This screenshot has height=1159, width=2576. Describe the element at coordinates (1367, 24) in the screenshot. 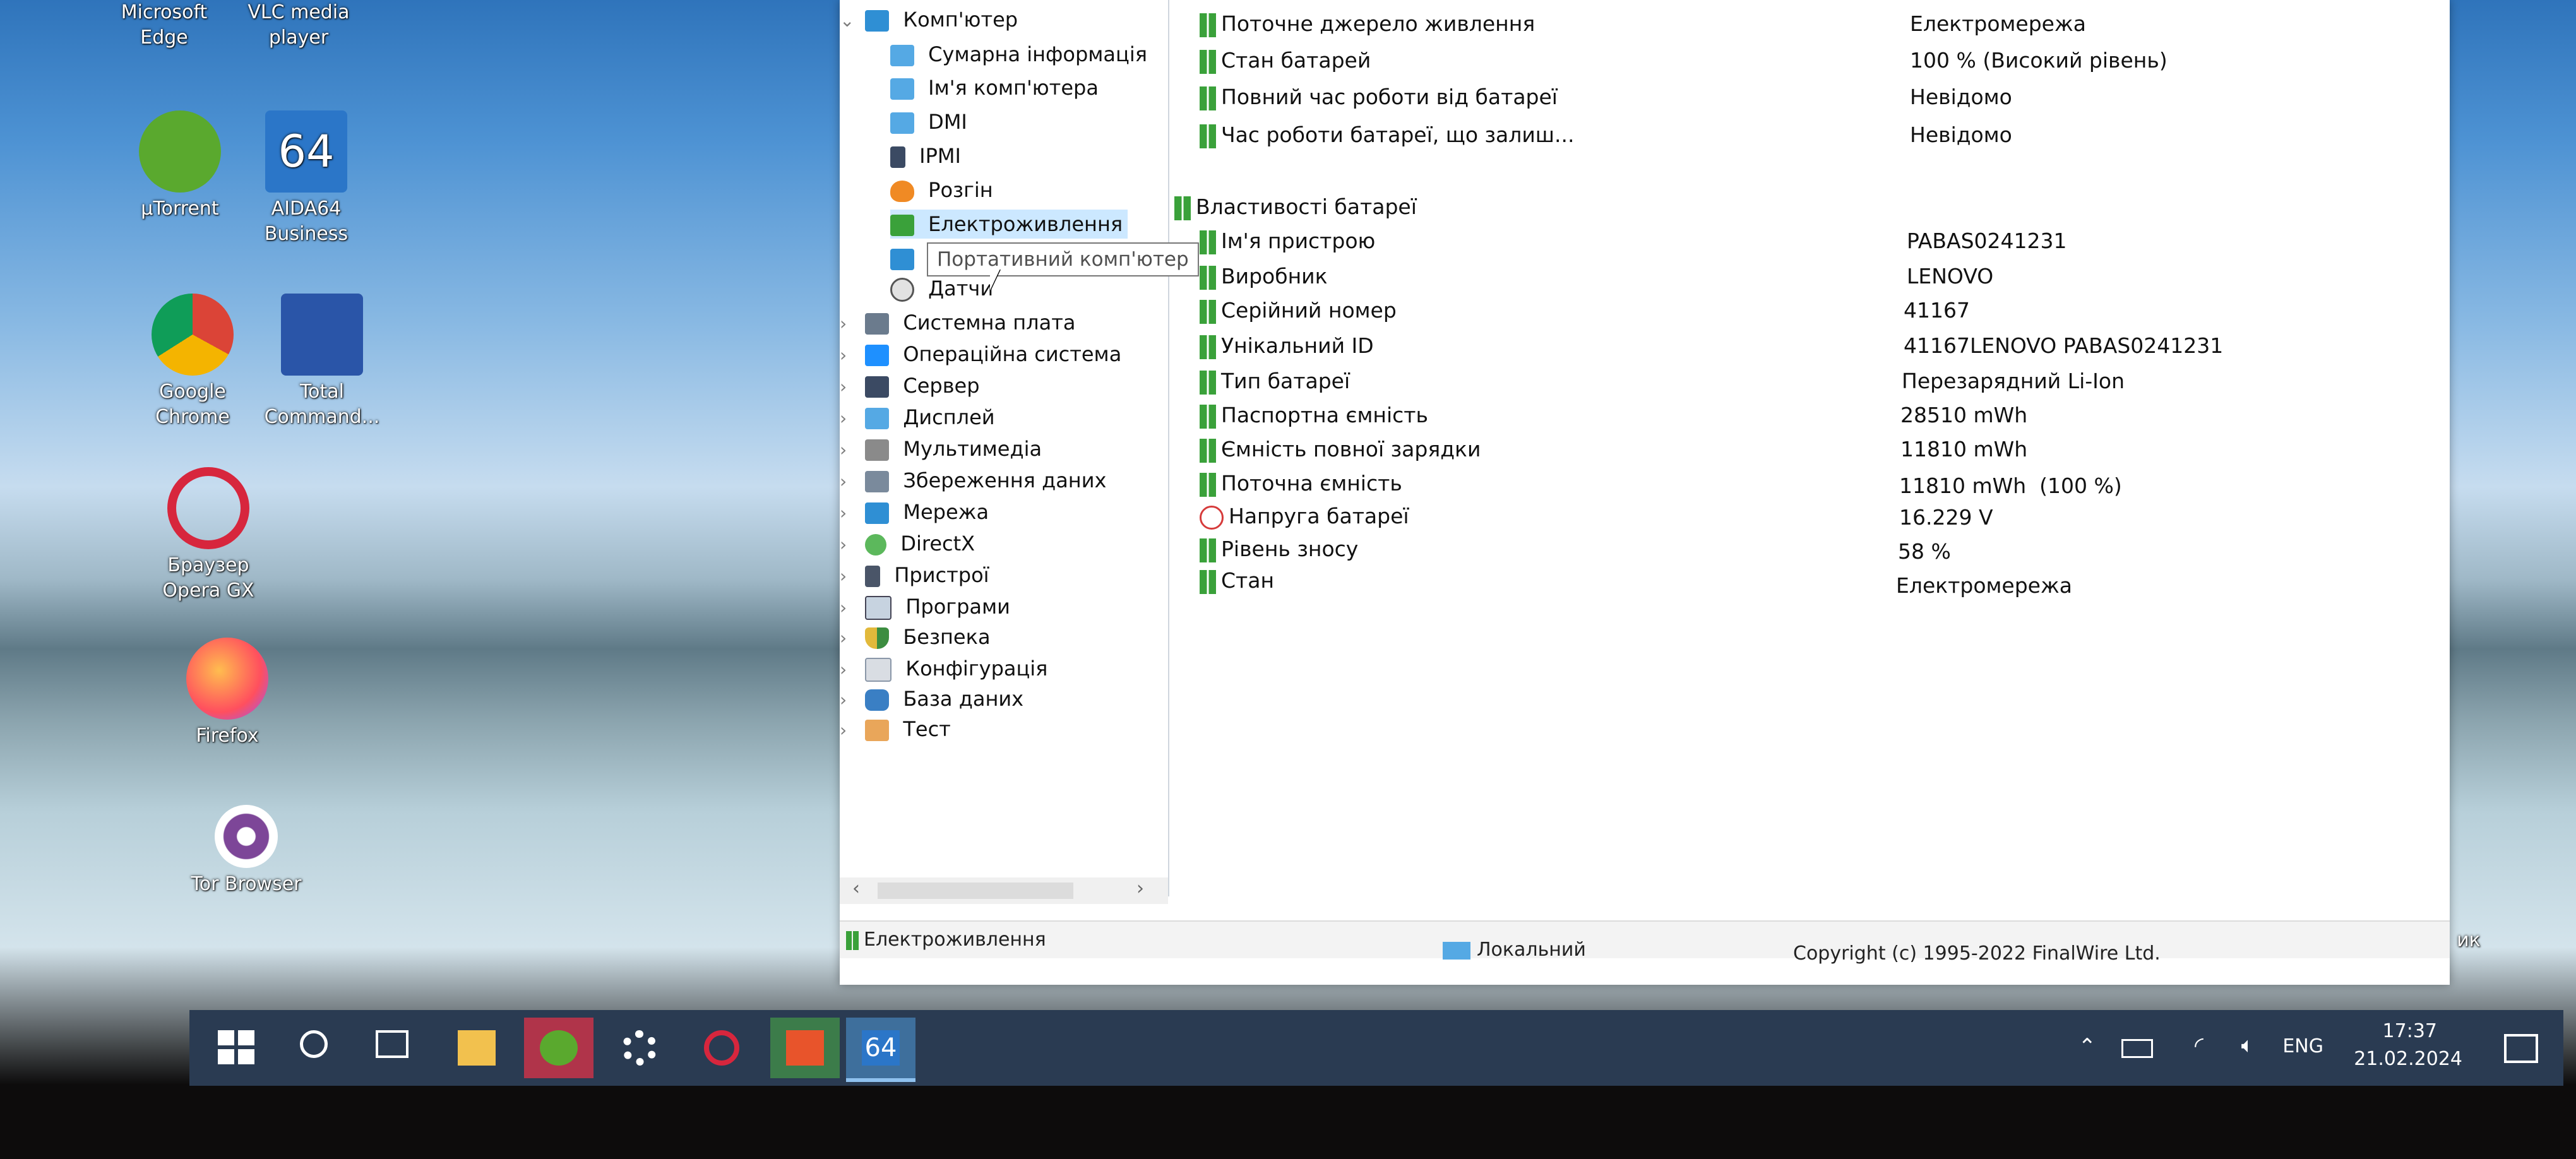

I see `detail-row-power-source: Поточне джерело живлення` at that location.